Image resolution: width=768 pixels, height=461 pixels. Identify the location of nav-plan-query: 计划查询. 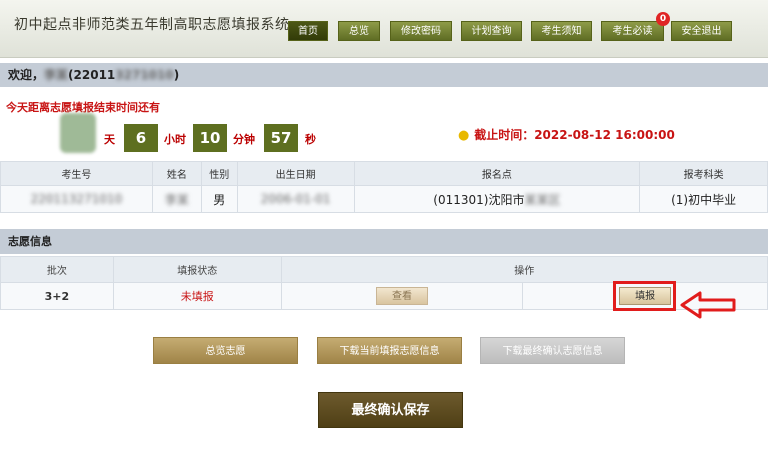
(491, 31).